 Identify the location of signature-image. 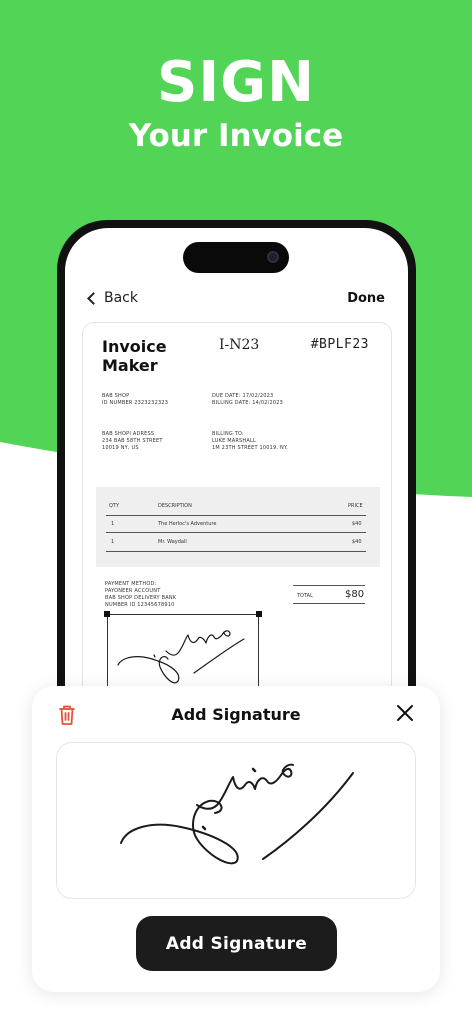
(181, 657).